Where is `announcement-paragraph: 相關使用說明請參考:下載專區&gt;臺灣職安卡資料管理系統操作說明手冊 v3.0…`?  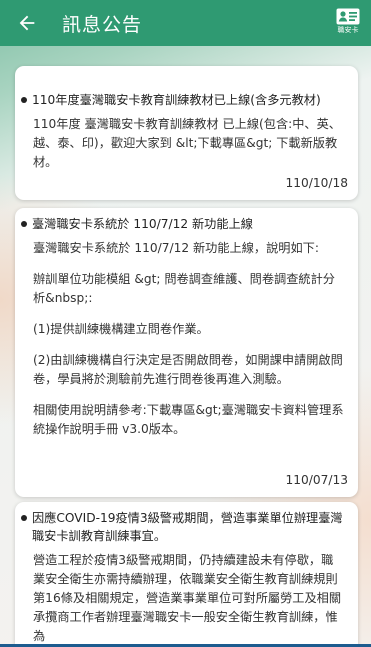
announcement-paragraph: 相關使用說明請參考:下載專區&gt;臺灣職安卡資料管理系統操作說明手冊 v3.0… is located at coordinates (188, 419).